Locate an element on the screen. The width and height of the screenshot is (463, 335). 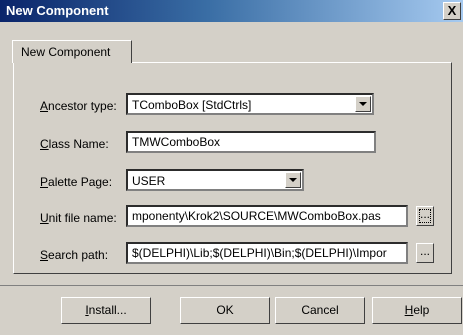
ancestor-type-dropdown-button is located at coordinates (363, 104).